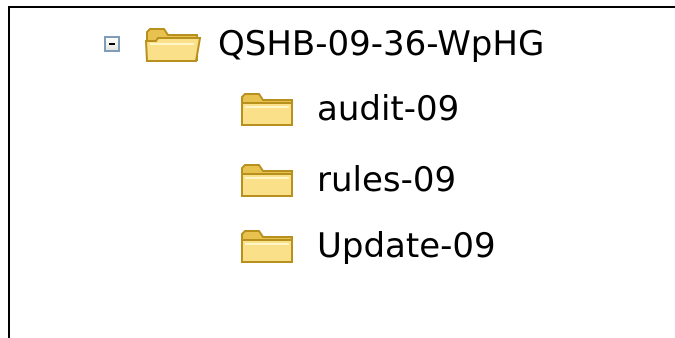 Image resolution: width=675 pixels, height=338 pixels. Describe the element at coordinates (112, 44) in the screenshot. I see `collapse-minus-icon` at that location.